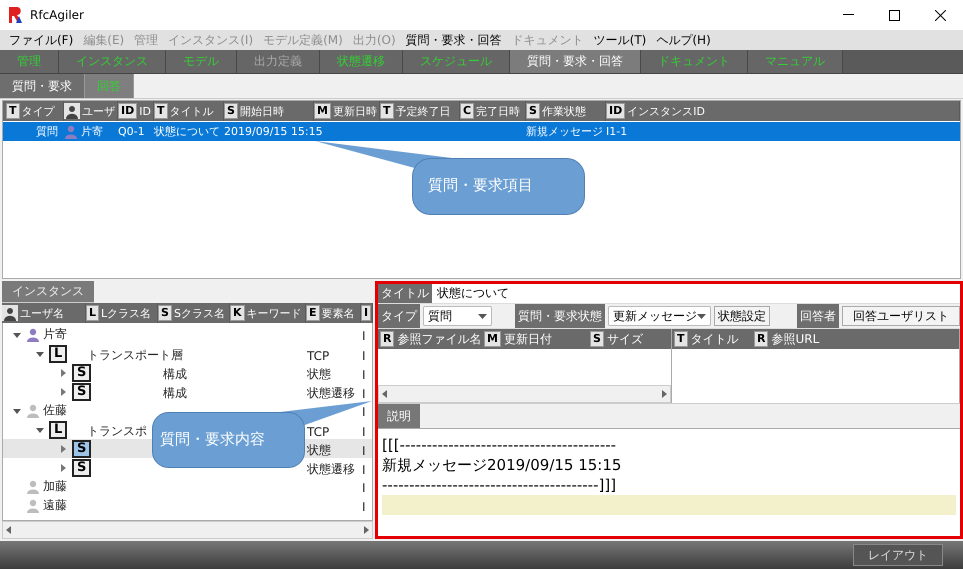  What do you see at coordinates (237, 313) in the screenshot?
I see `column-type-badge: K` at bounding box center [237, 313].